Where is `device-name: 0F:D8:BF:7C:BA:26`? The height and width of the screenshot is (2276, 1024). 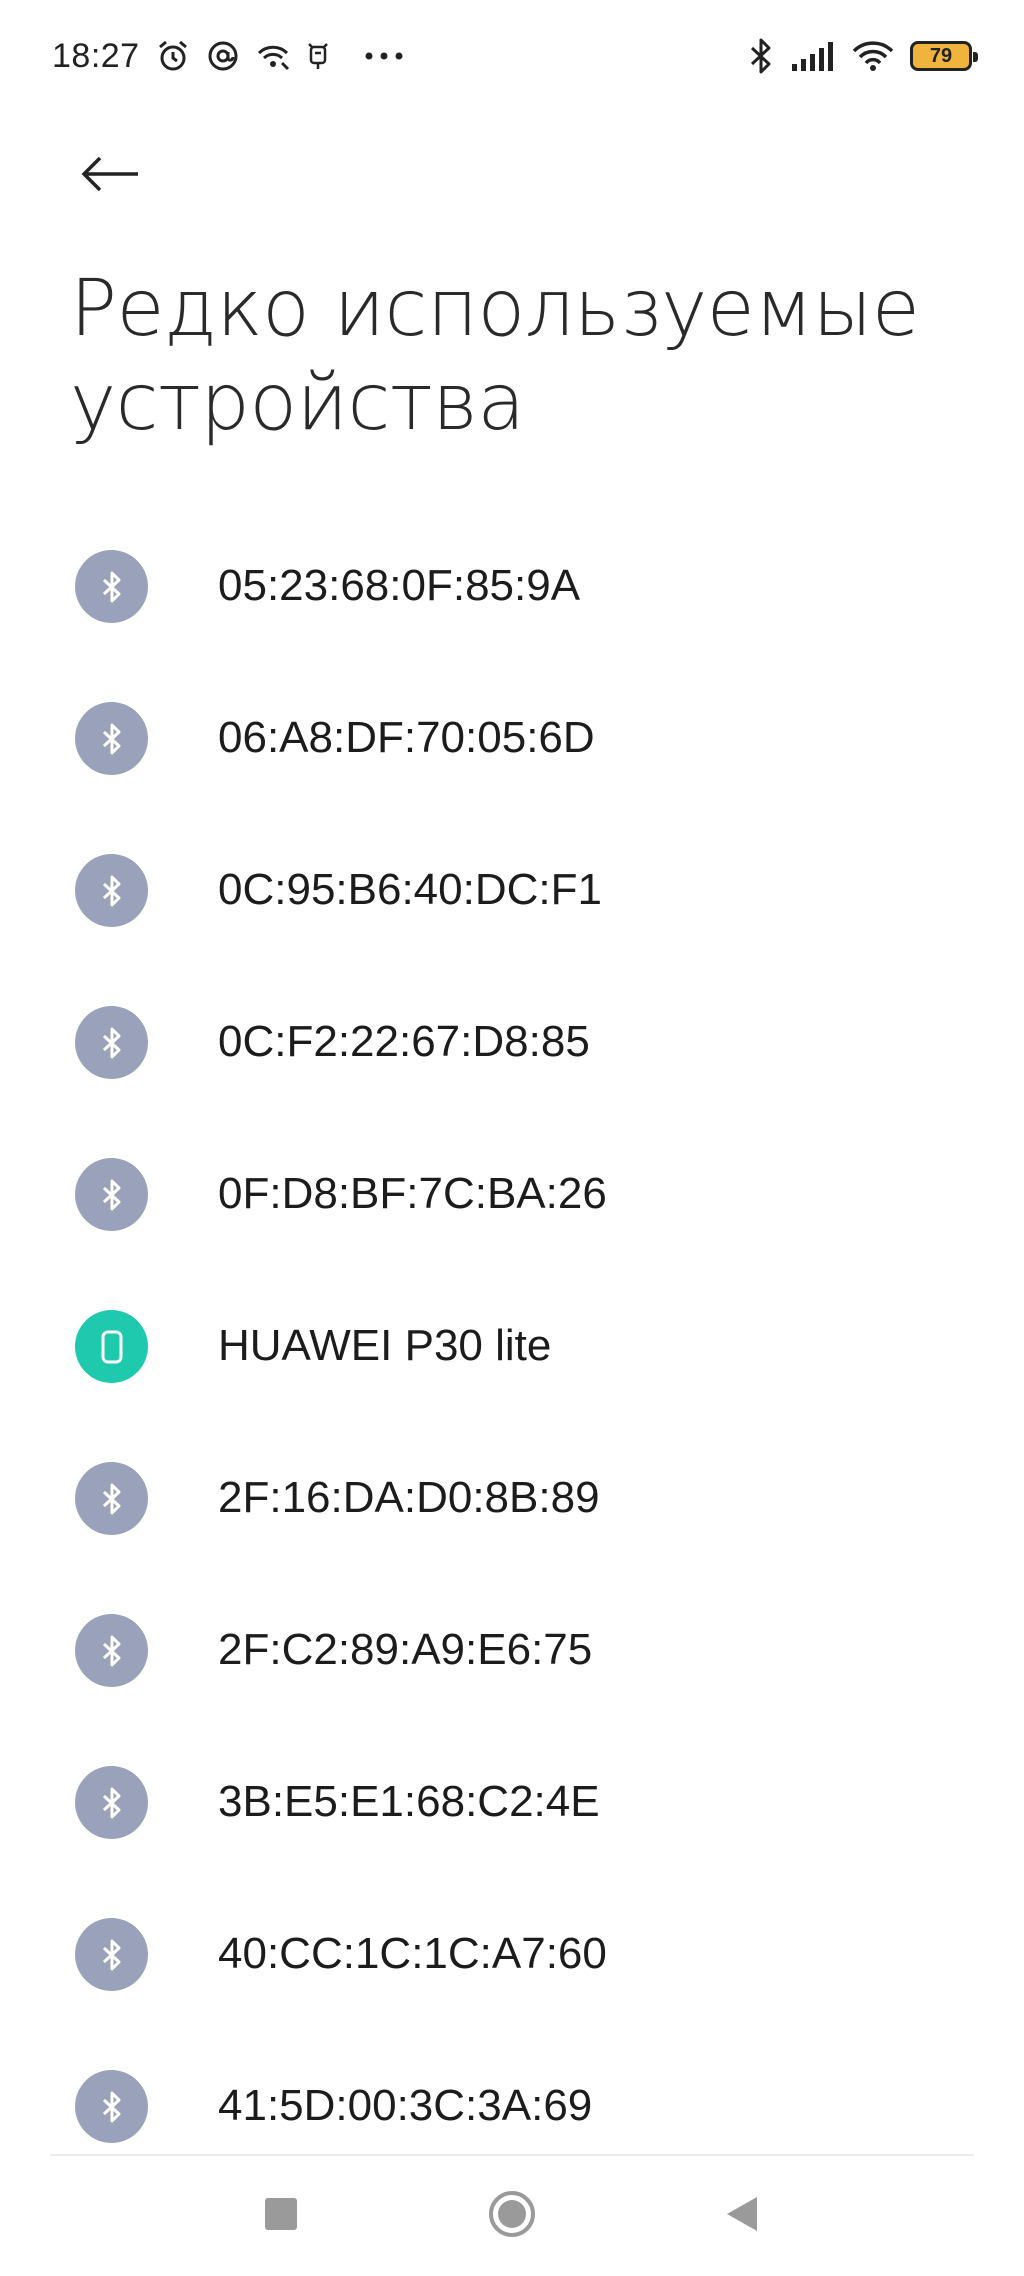
device-name: 0F:D8:BF:7C:BA:26 is located at coordinates (412, 1193).